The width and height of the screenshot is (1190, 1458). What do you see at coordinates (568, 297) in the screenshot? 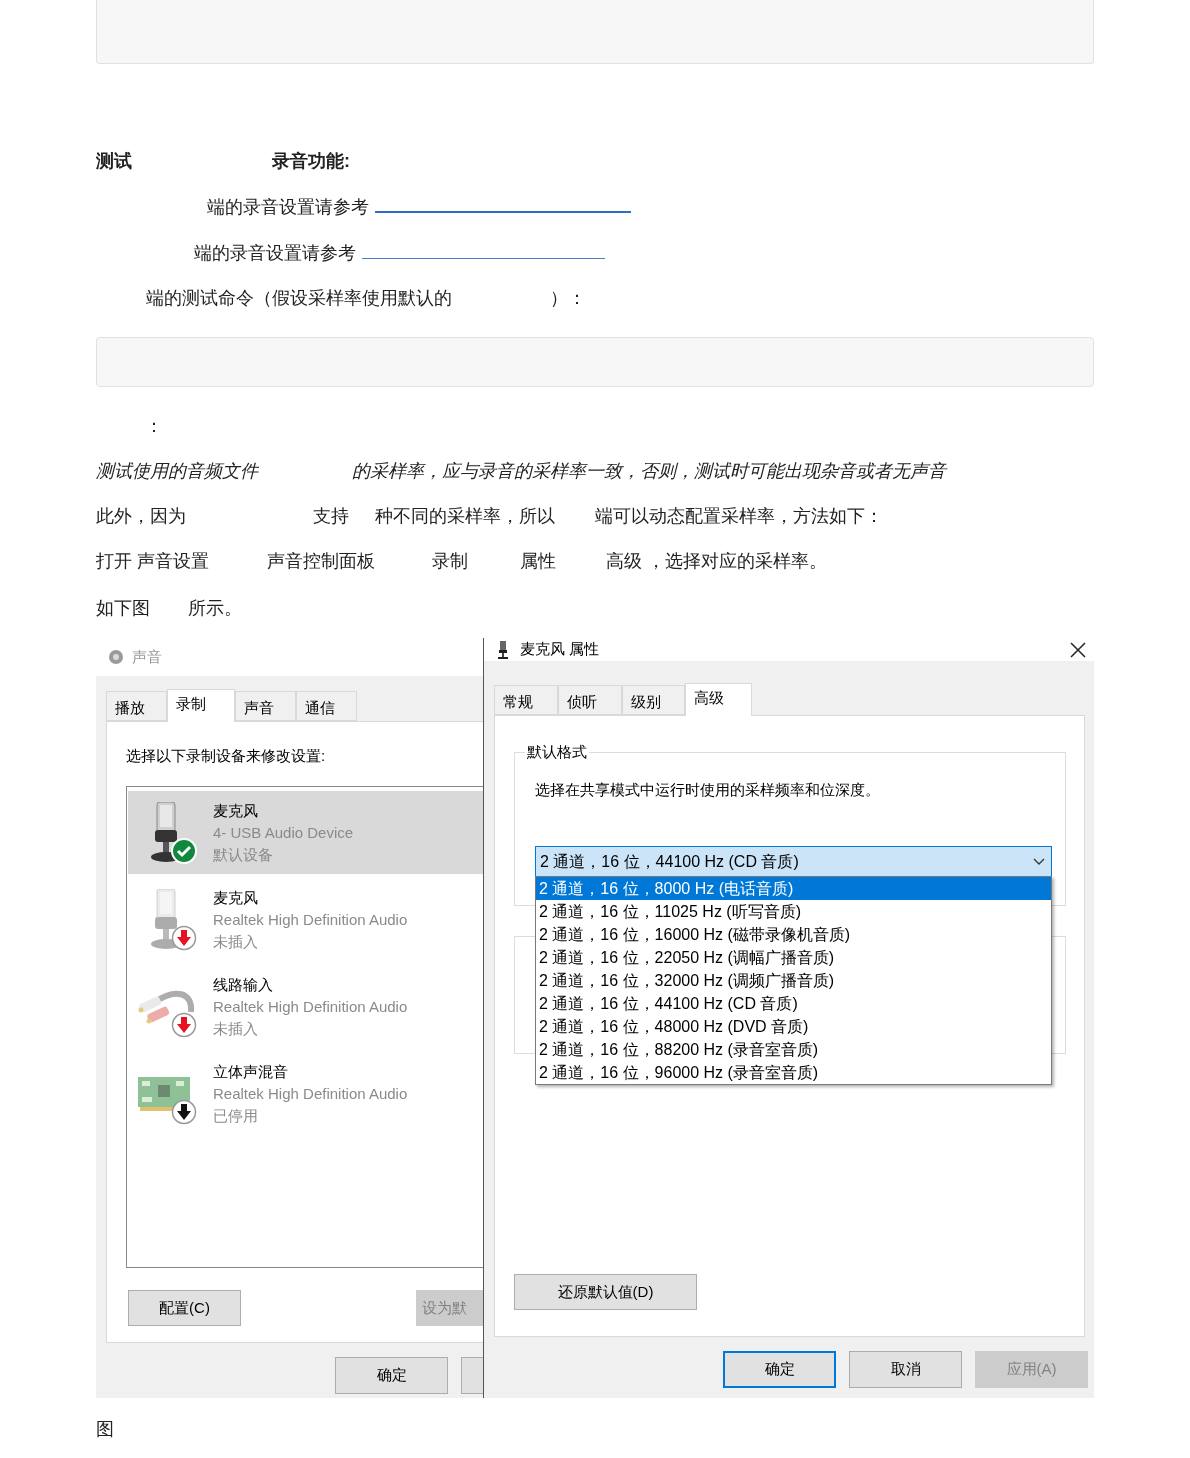
I see `paragraph-text: ）：` at bounding box center [568, 297].